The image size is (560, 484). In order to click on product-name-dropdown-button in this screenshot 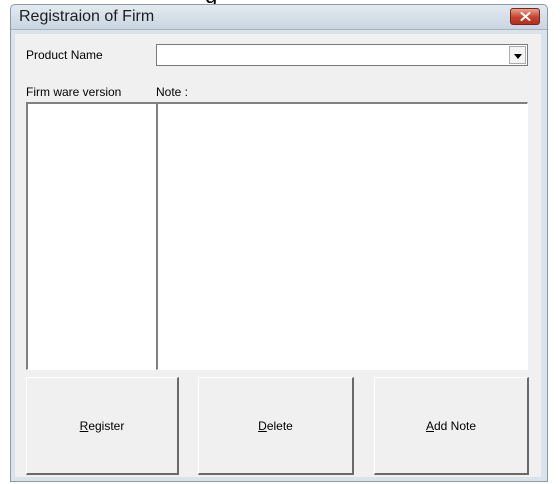, I will do `click(517, 55)`.